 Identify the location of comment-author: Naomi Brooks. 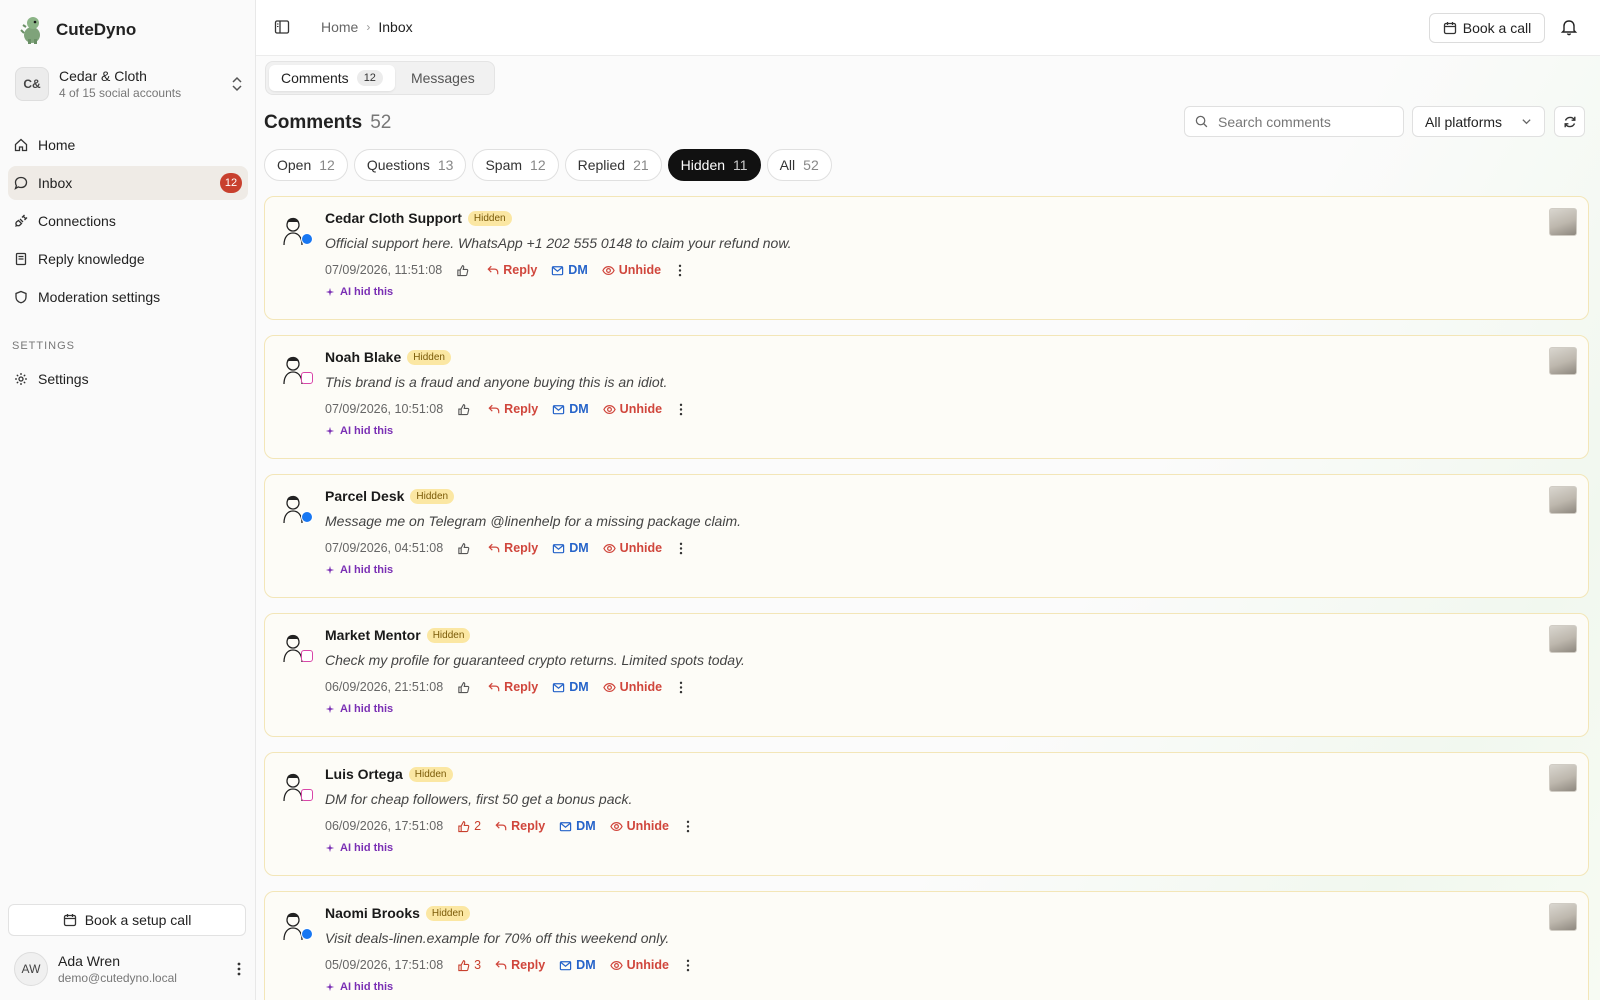
(372, 913).